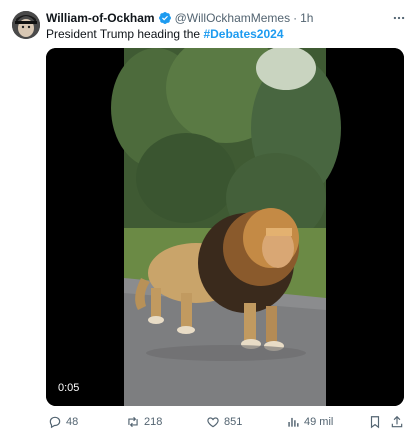 The image size is (420, 439). Describe the element at coordinates (165, 18) in the screenshot. I see `verified-badge-icon` at that location.